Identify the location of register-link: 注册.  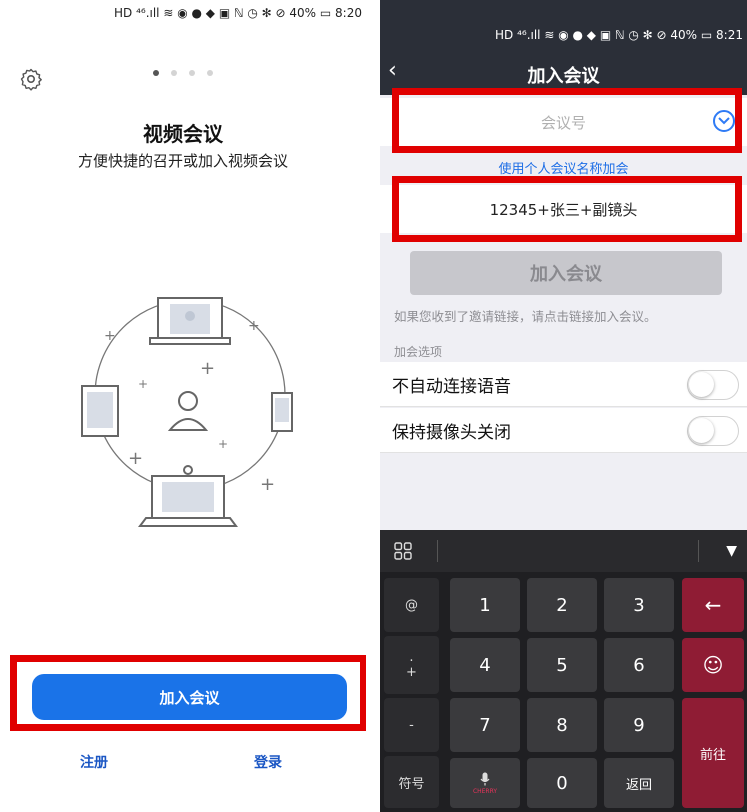
(94, 762).